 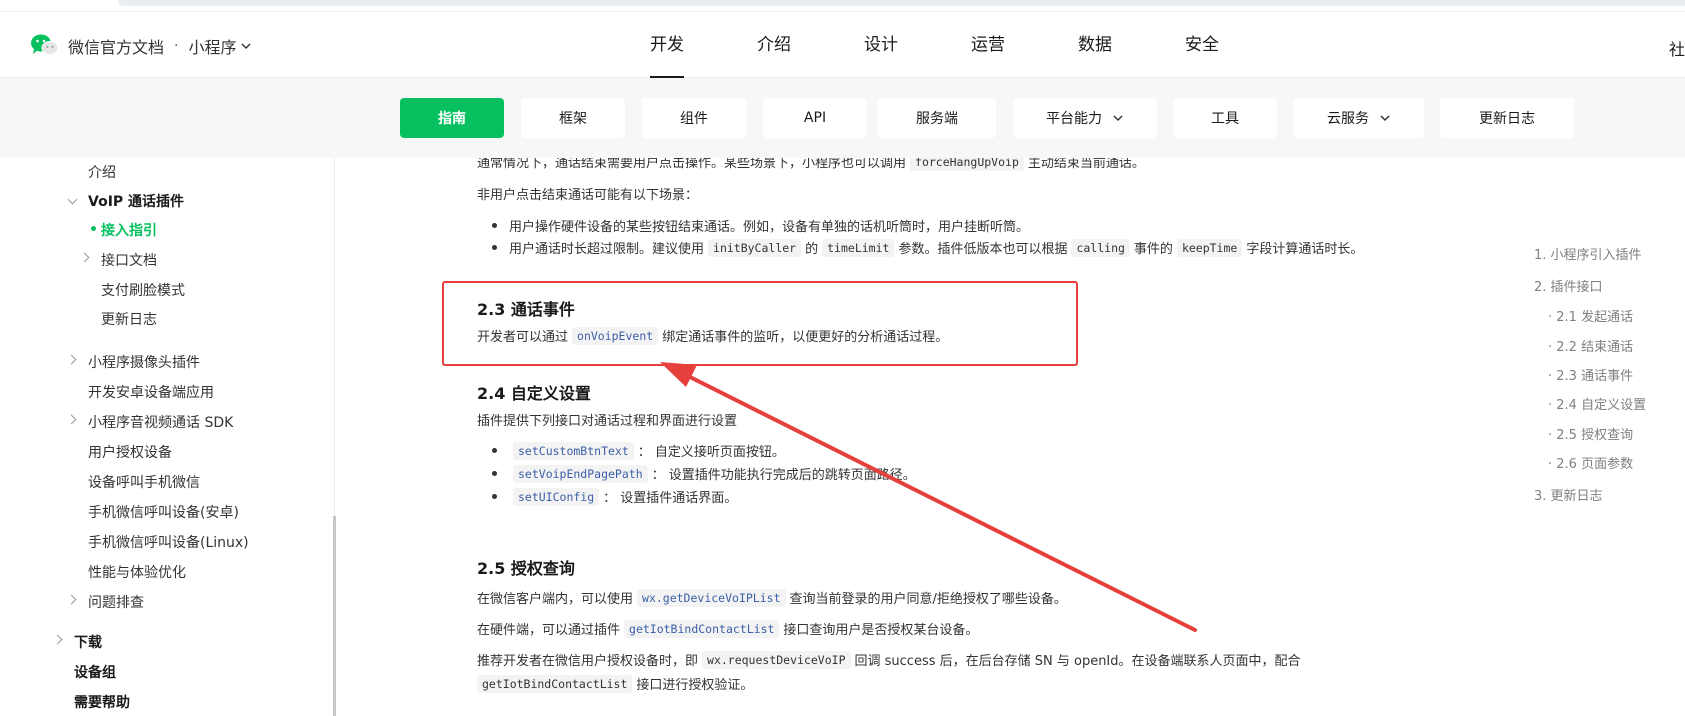 I want to click on paragraph: getIotBindContactList 接口进行授权验证。, so click(x=613, y=683).